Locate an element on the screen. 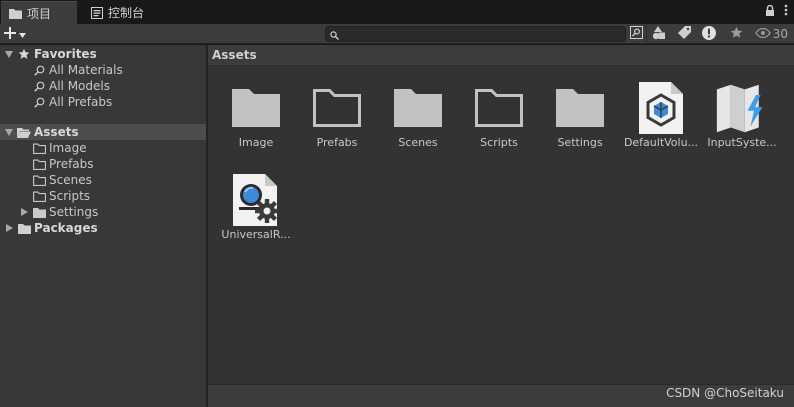 The width and height of the screenshot is (794, 407). input-actions-map-icon is located at coordinates (742, 108).